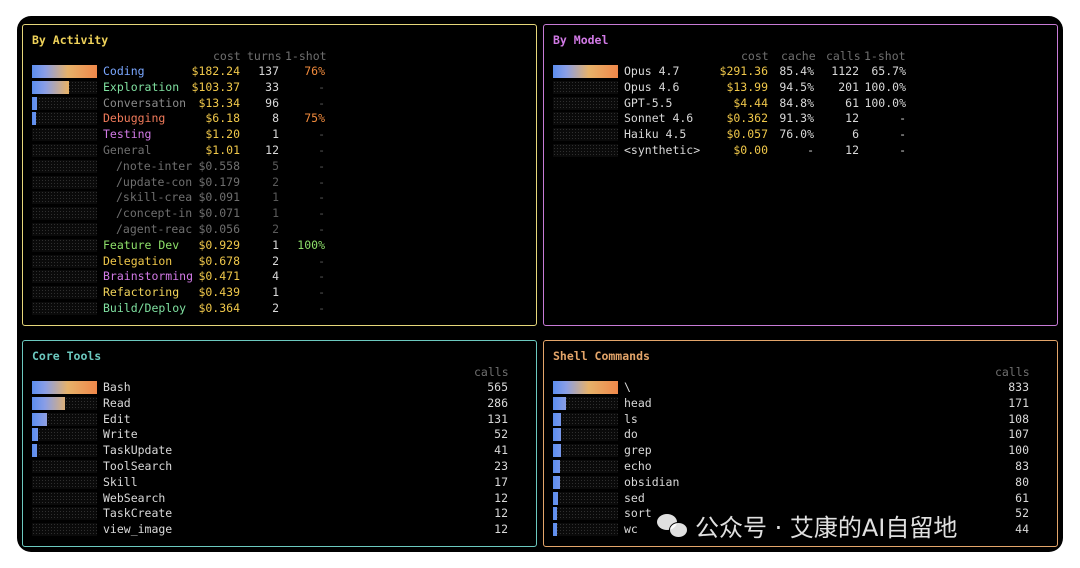  I want to click on model-cache: 94.5%, so click(796, 86).